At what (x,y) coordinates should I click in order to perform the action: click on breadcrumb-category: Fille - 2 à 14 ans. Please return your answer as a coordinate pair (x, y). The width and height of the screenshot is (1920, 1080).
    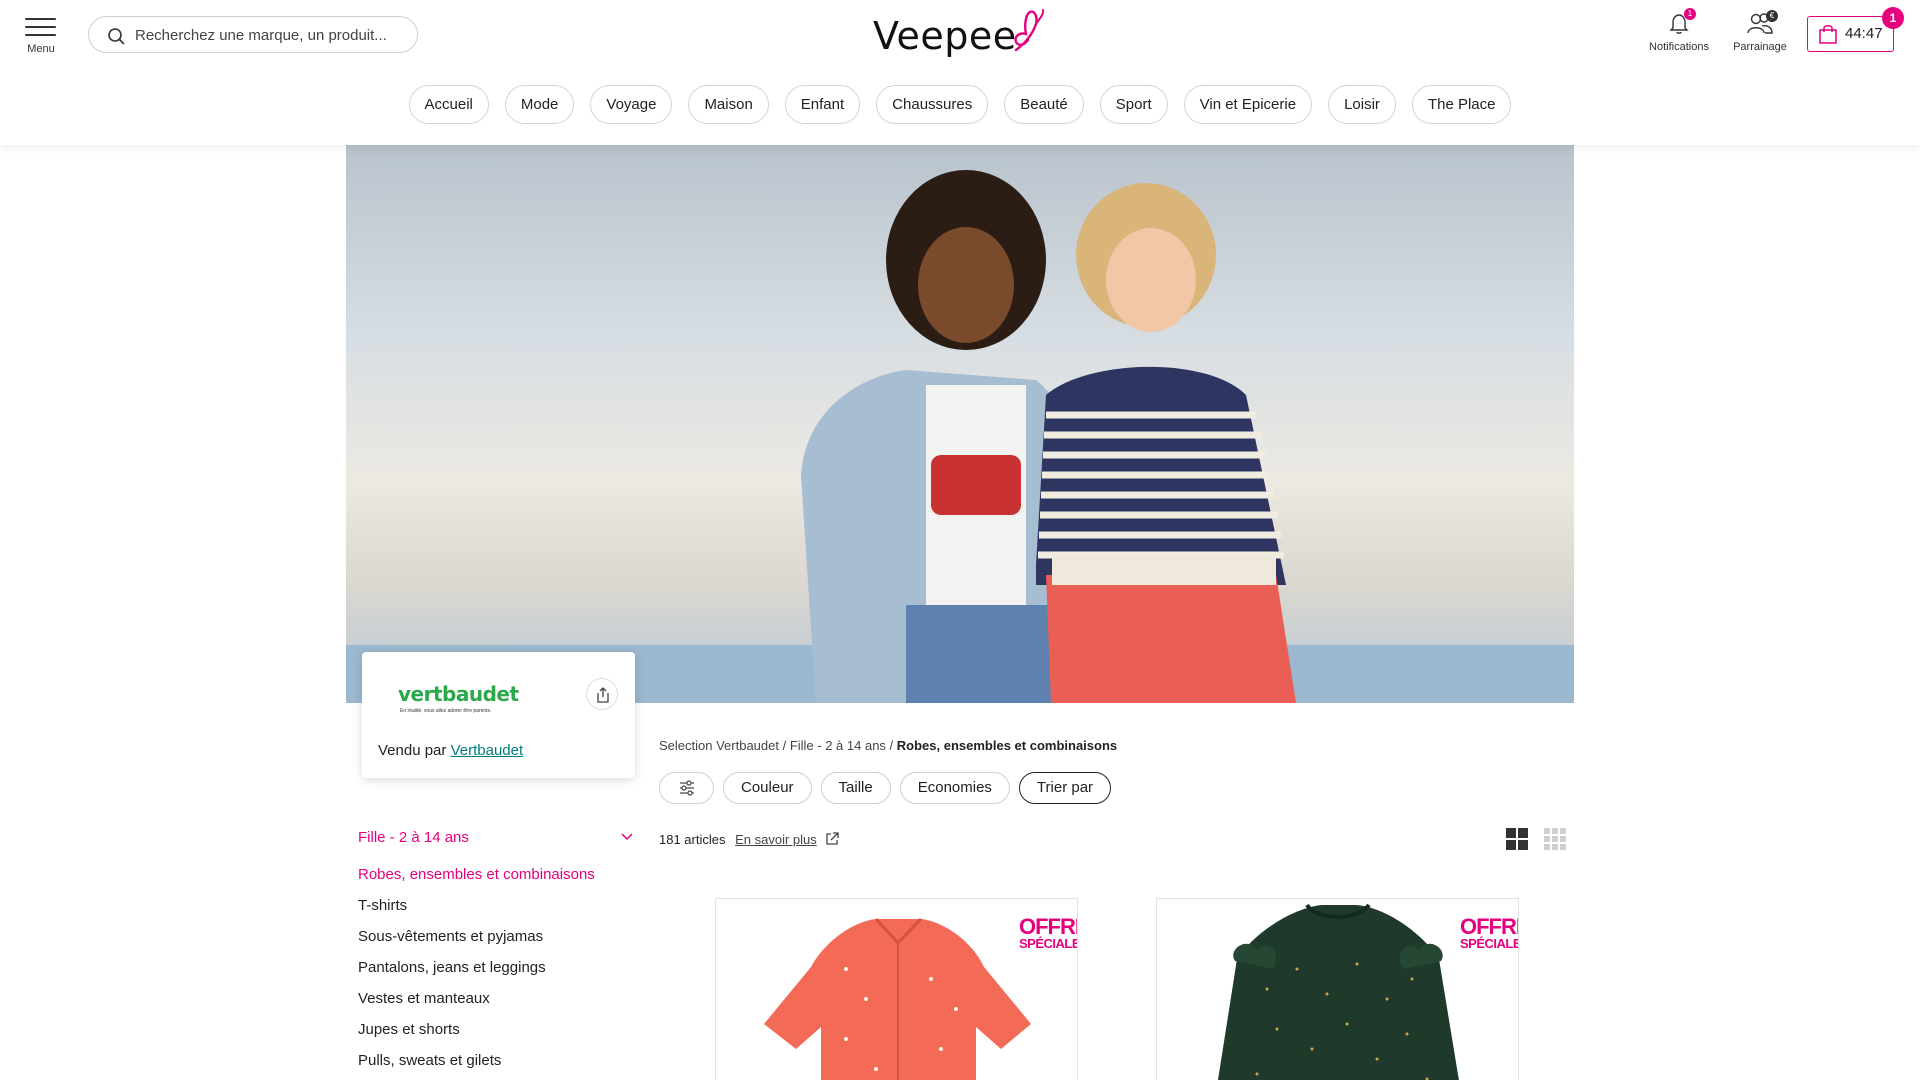
    Looking at the image, I should click on (838, 745).